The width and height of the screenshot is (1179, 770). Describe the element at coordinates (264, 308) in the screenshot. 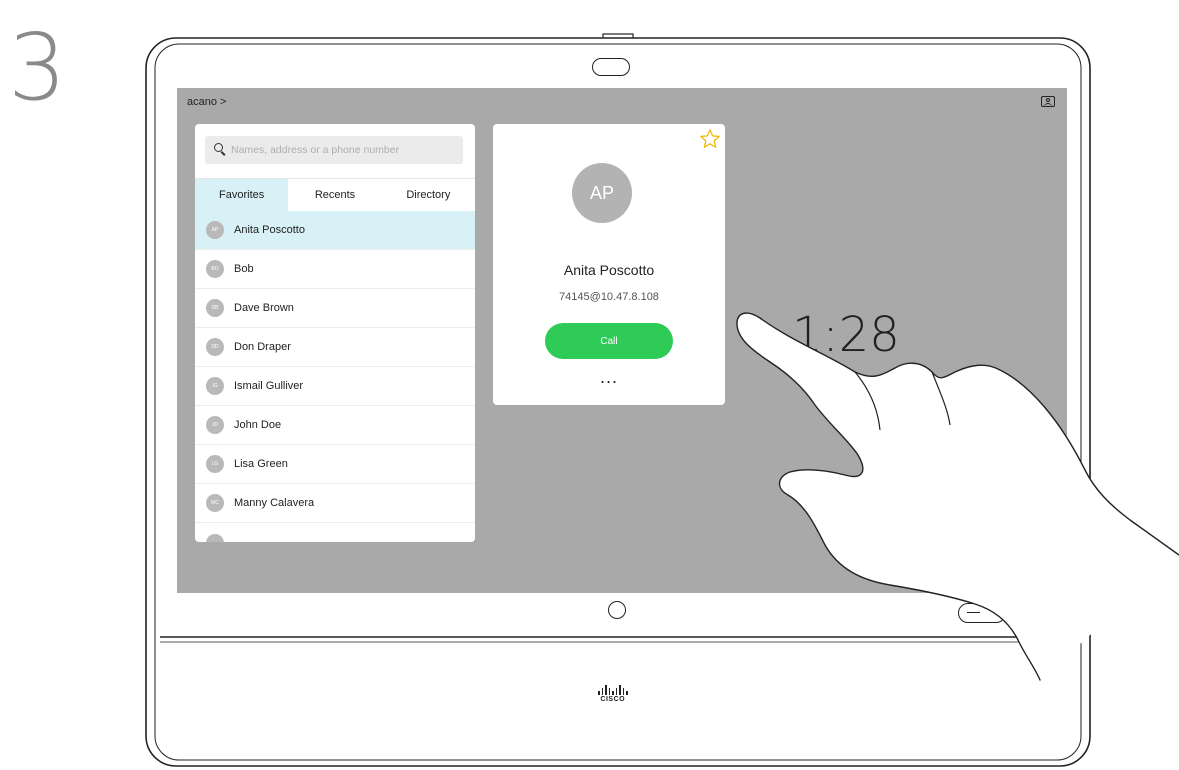

I see `contact-name: Dave Brown` at that location.